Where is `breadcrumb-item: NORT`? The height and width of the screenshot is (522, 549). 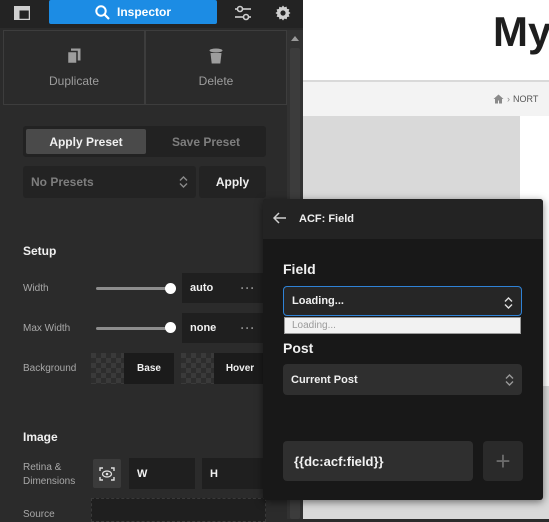 breadcrumb-item: NORT is located at coordinates (525, 99).